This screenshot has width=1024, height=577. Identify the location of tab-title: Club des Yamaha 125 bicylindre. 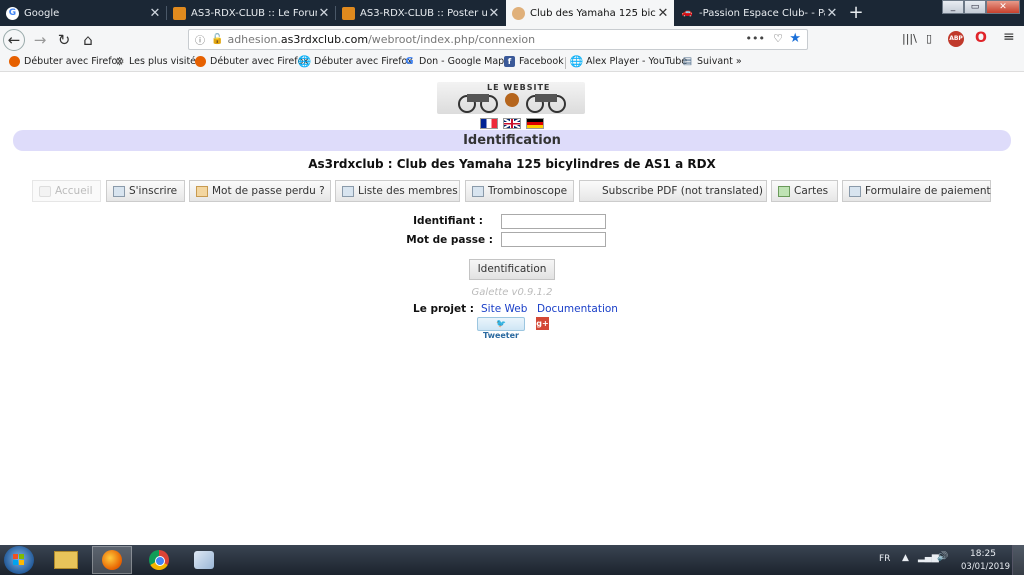
(593, 13).